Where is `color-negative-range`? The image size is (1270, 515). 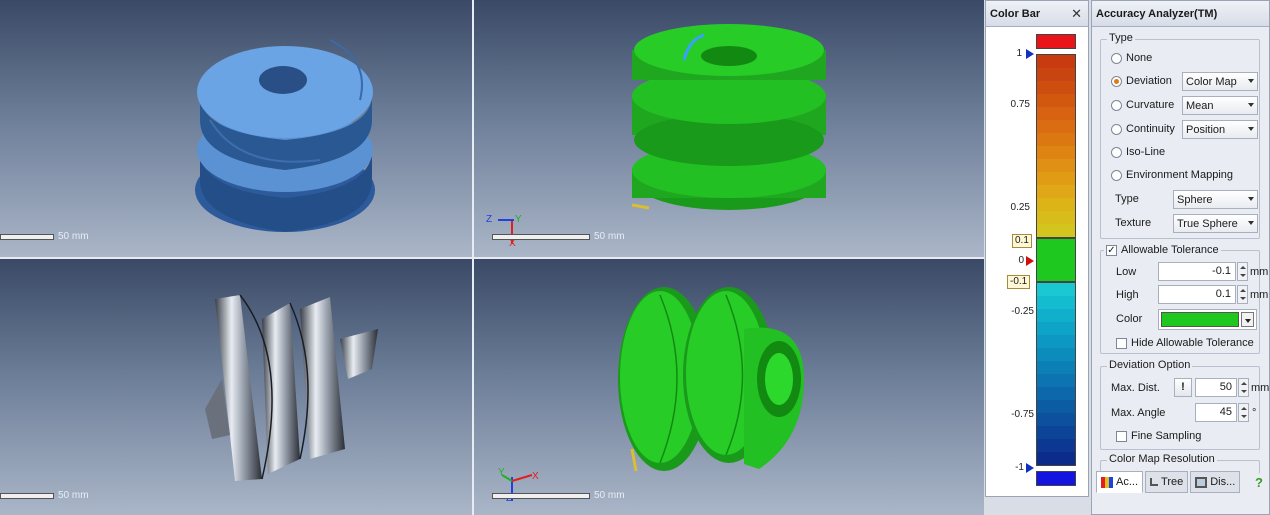 color-negative-range is located at coordinates (1056, 374).